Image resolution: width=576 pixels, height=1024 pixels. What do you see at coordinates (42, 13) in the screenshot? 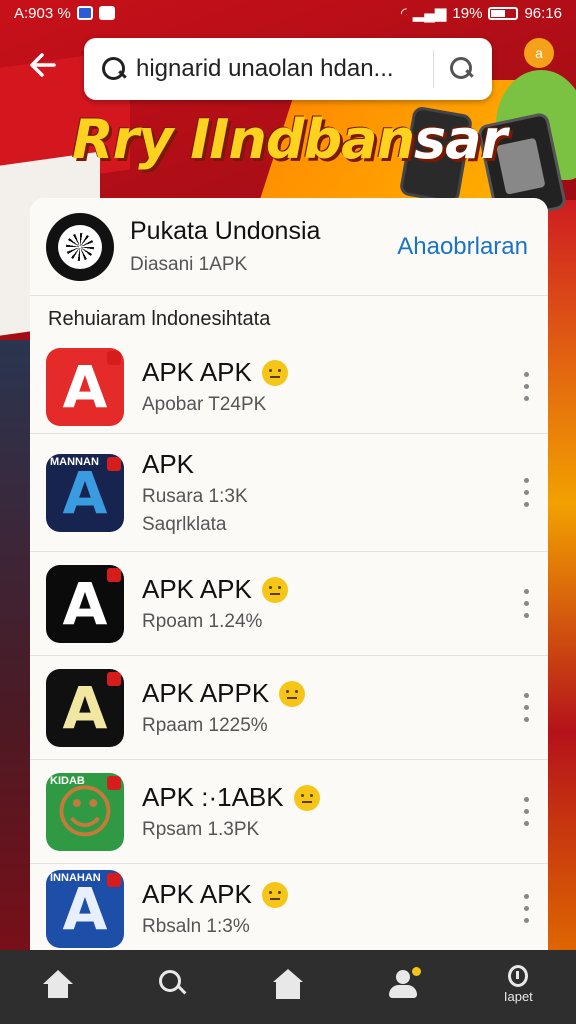
I see `status-left-text: A:903 %` at bounding box center [42, 13].